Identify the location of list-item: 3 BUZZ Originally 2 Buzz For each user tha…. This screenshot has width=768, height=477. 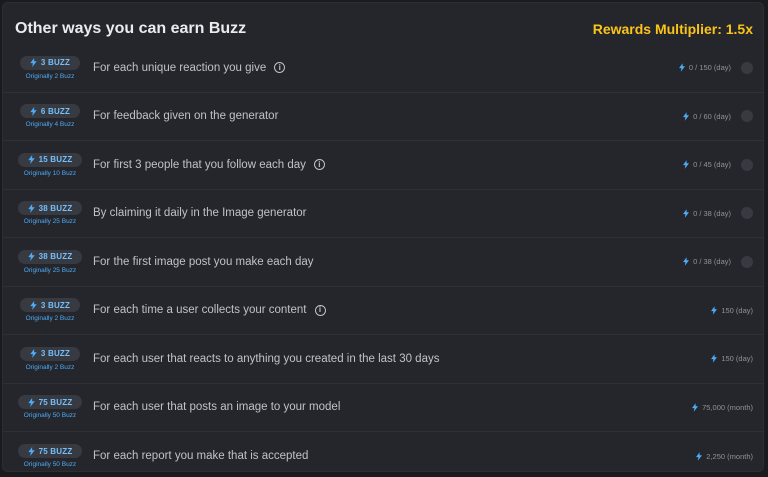
(383, 359).